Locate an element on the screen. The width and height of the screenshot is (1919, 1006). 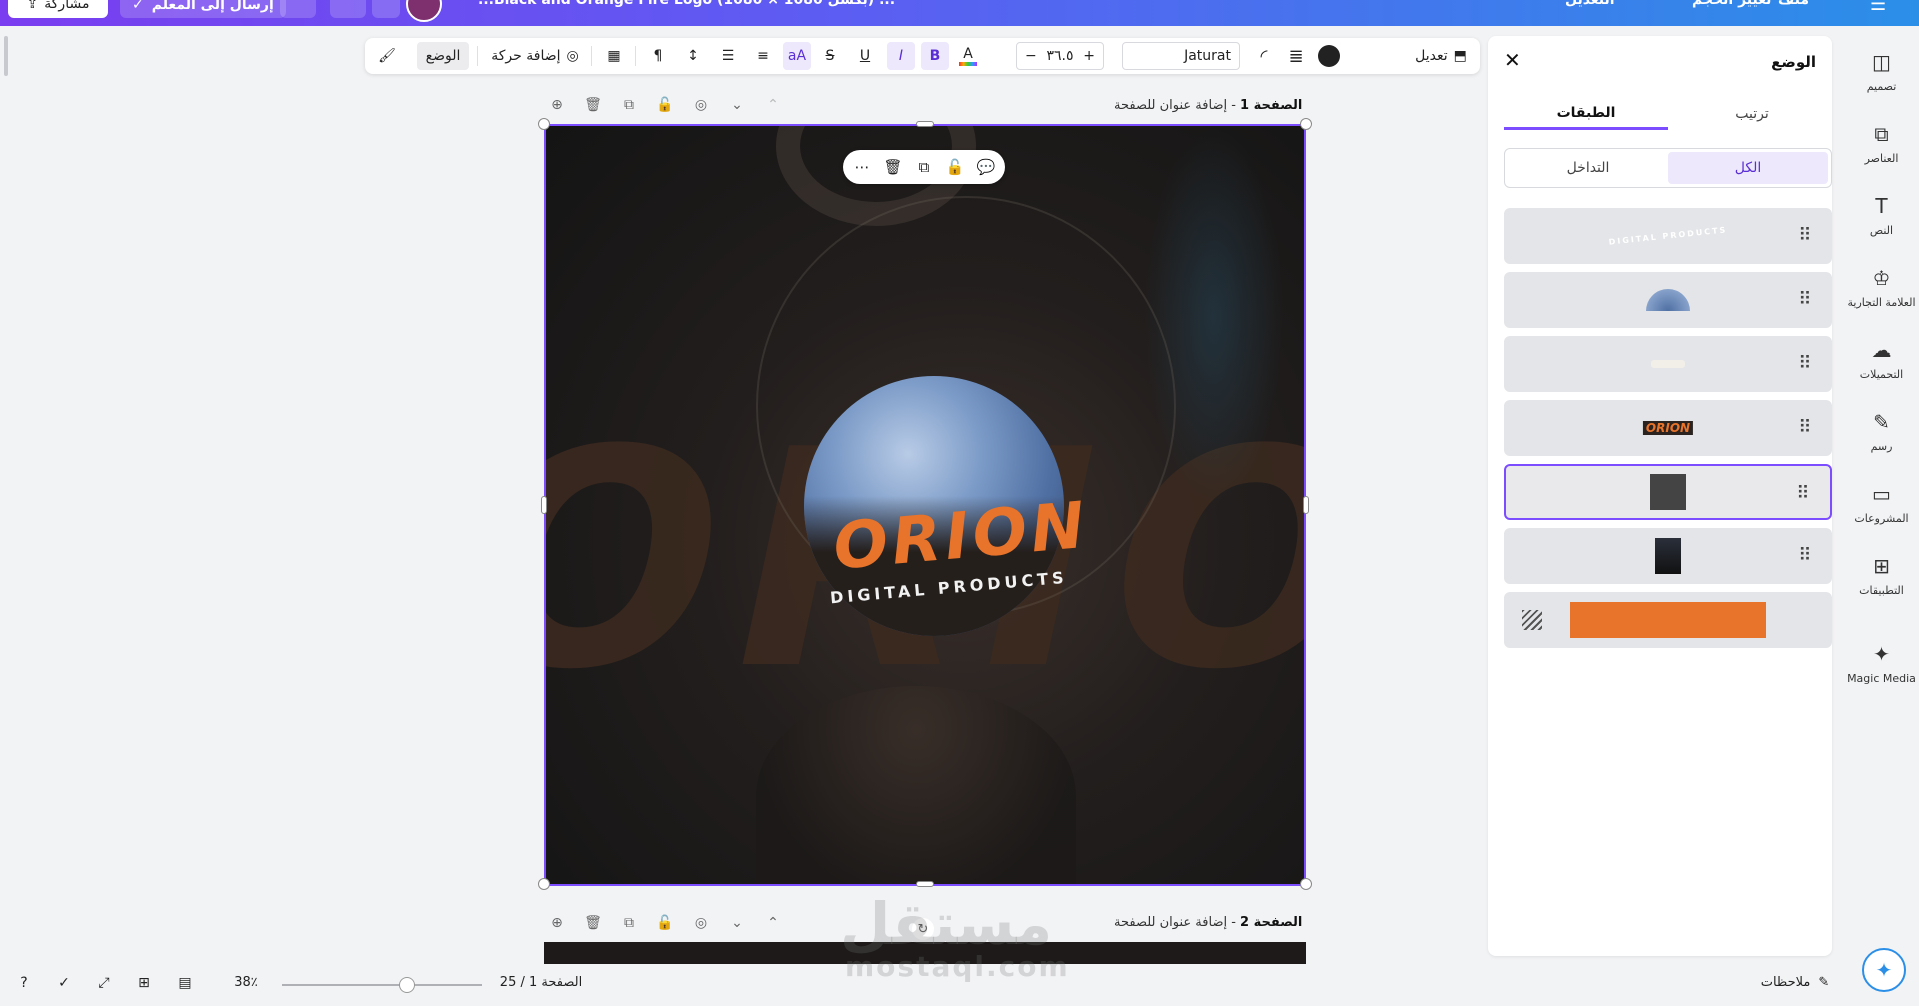
font-size-stepper: − ٣٦.٥ + is located at coordinates (1060, 56).